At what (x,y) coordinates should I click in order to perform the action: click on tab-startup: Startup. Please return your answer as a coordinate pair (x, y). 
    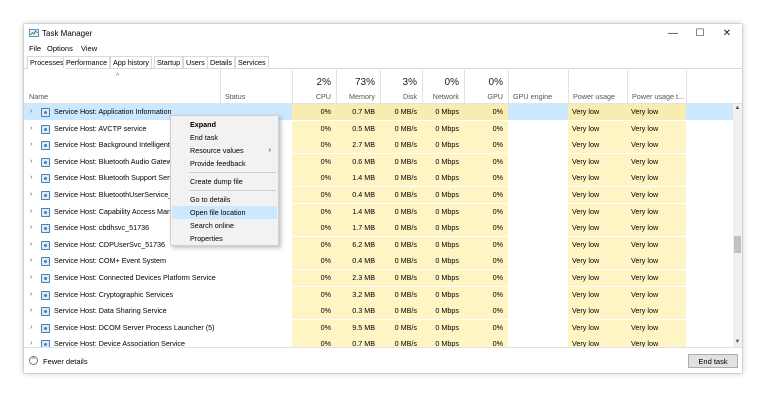
    Looking at the image, I should click on (169, 62).